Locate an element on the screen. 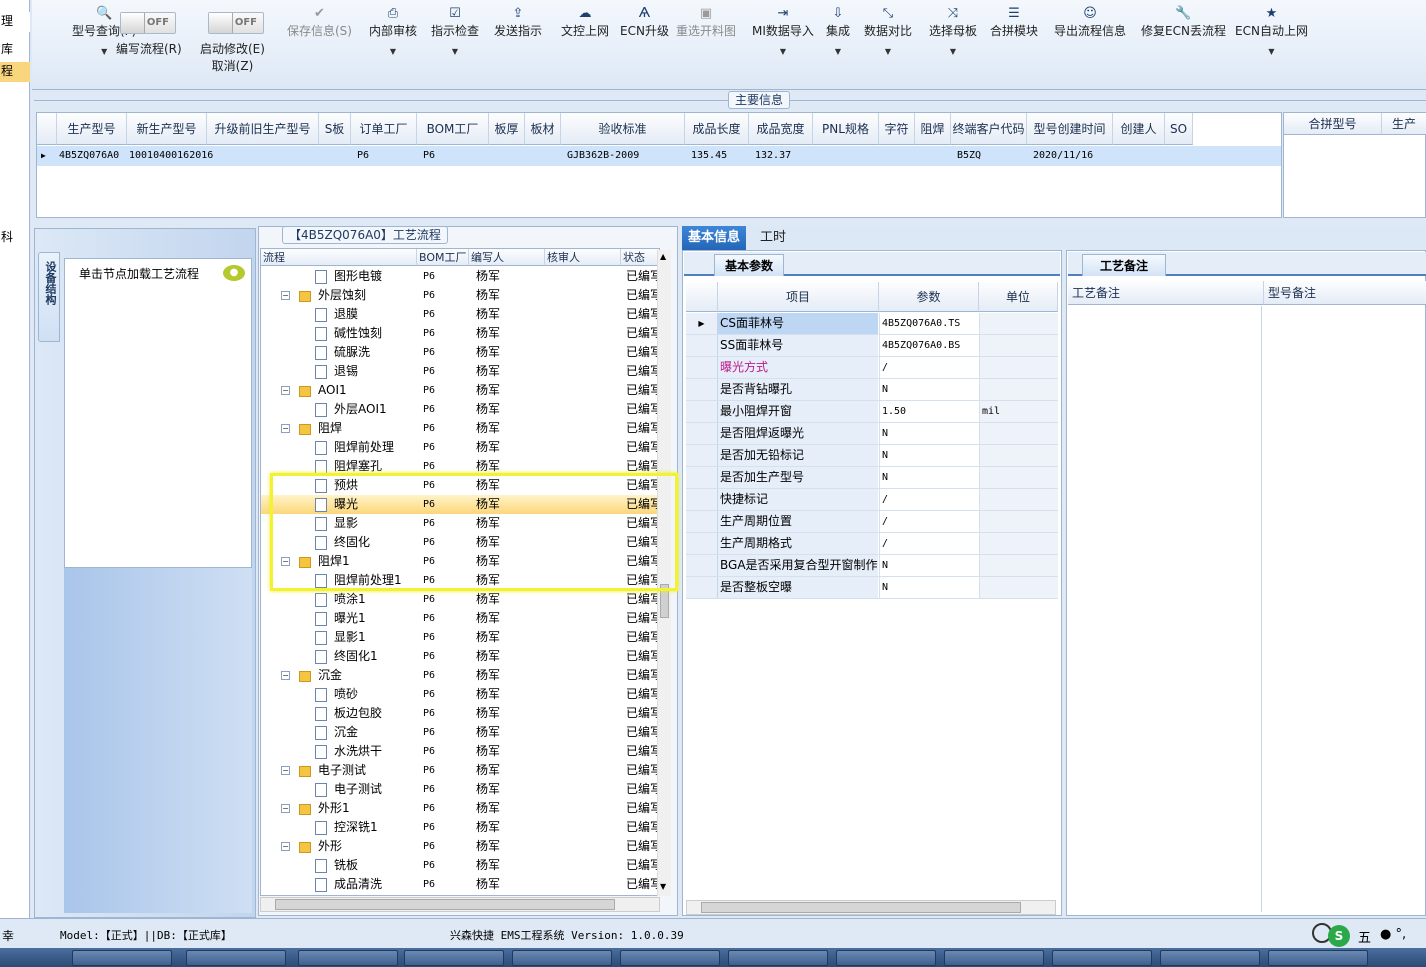 This screenshot has width=1426, height=967. tree-col-header: 编写人 is located at coordinates (507, 257).